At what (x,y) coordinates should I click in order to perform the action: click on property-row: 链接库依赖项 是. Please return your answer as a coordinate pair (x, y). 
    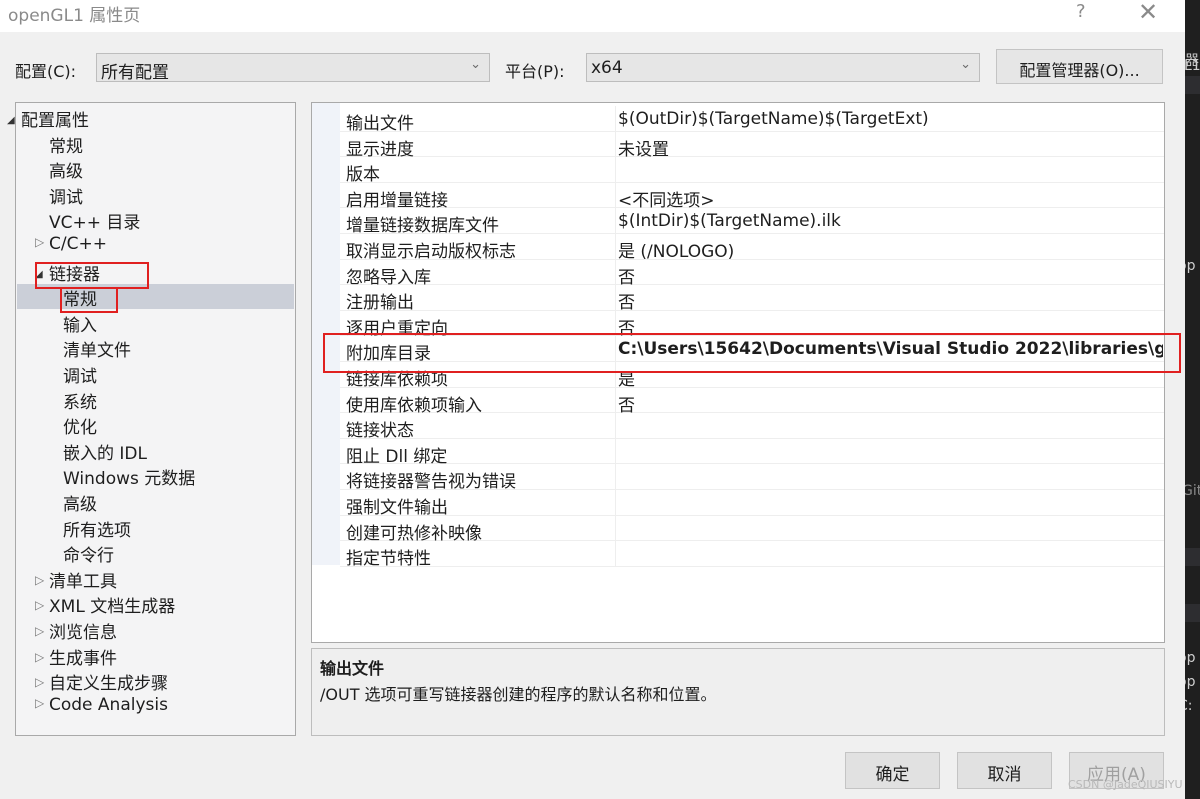
    Looking at the image, I should click on (752, 376).